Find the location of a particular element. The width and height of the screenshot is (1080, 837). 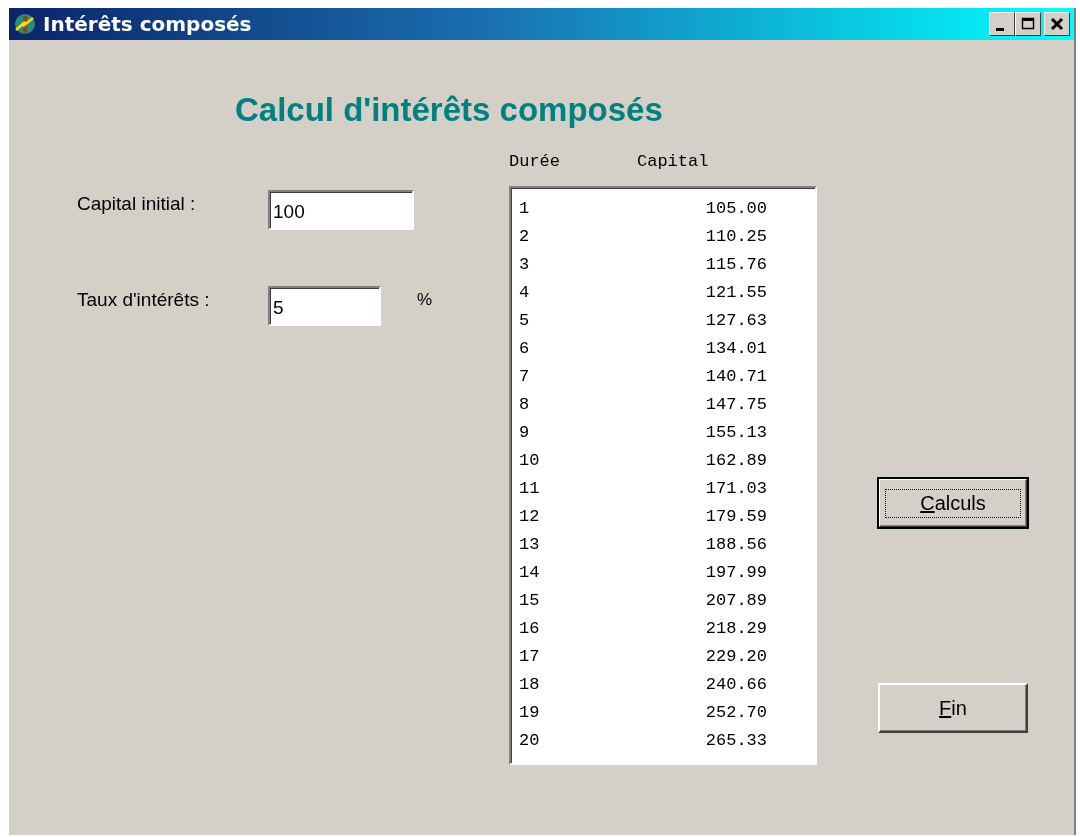

form-heading: Calcul d'intérêts composés is located at coordinates (449, 110).